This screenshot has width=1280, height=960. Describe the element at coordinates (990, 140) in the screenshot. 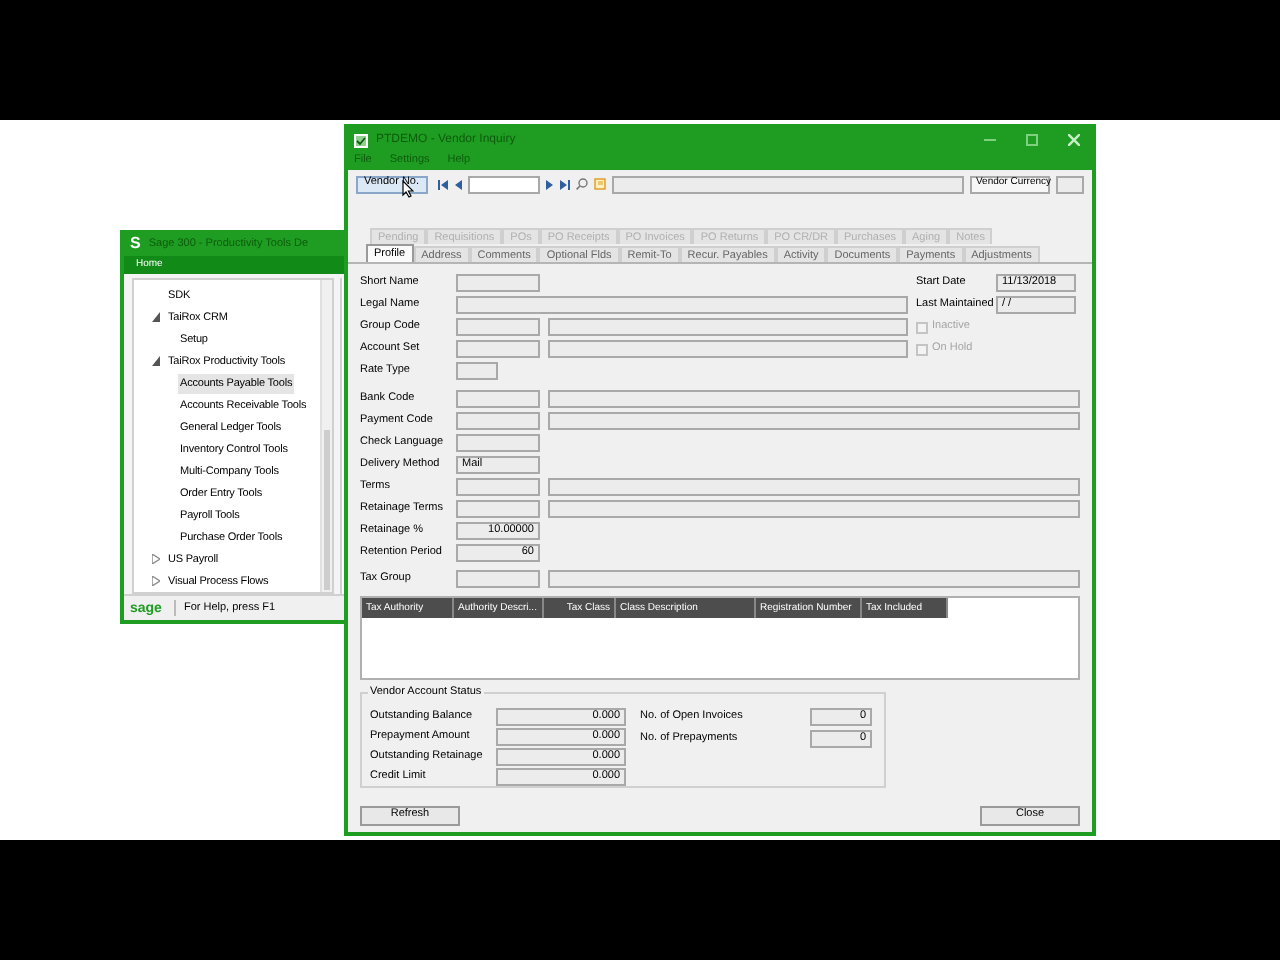

I see `minimize-icon` at that location.